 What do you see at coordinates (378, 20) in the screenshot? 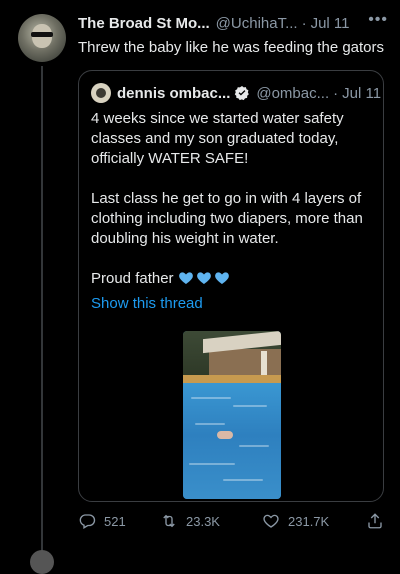
I see `more-icon: •••` at bounding box center [378, 20].